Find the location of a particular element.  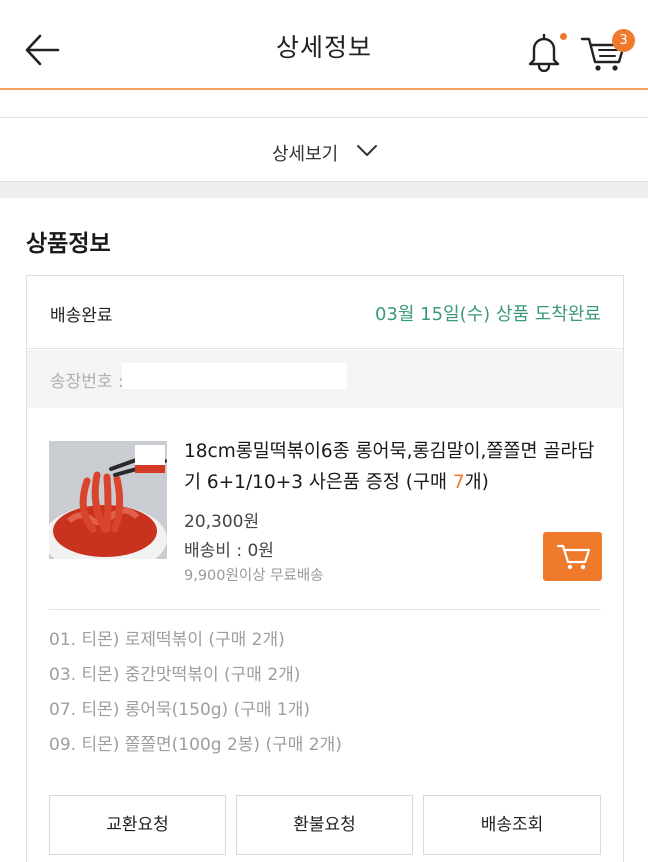

cart-icon is located at coordinates (573, 557).